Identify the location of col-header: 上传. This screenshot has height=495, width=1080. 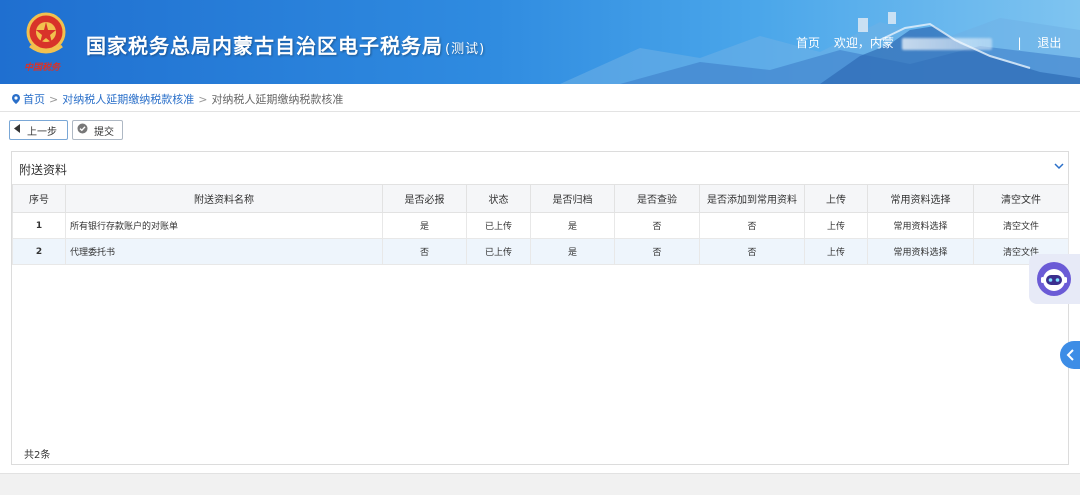
(836, 198).